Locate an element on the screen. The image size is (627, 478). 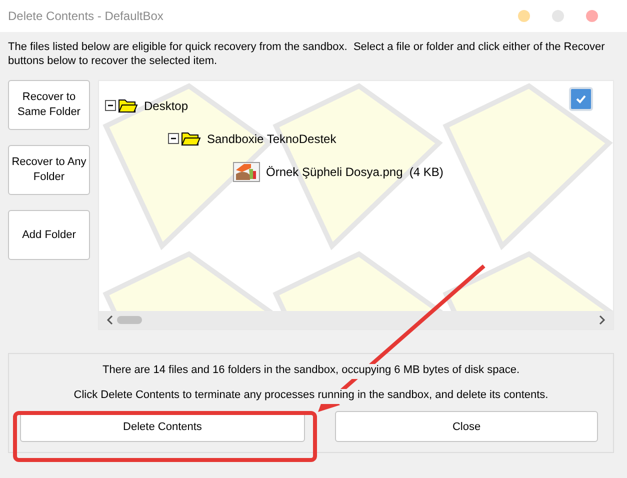
summary-text: Click Delete Contents to terminate any processes running in the sandbox, and delete its contents. is located at coordinates (311, 396).